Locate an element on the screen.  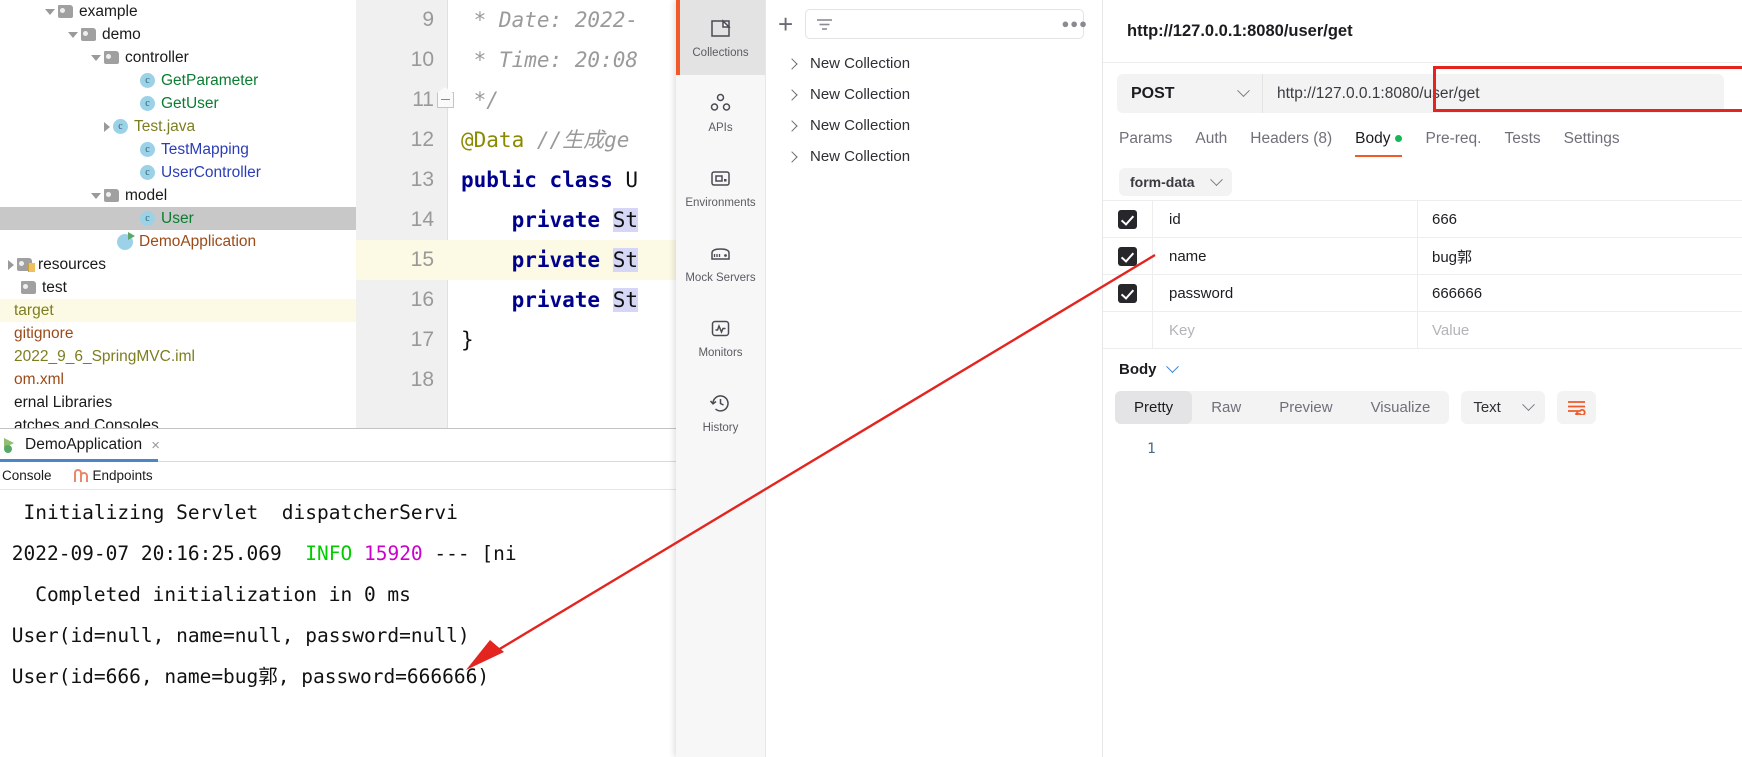
run-subtab-console: Console is located at coordinates (27, 475).